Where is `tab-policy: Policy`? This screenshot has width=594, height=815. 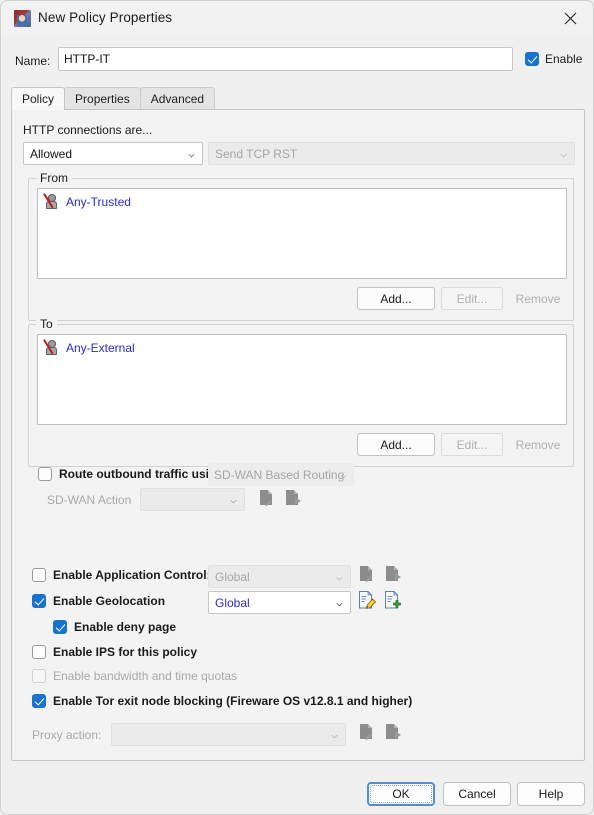
tab-policy: Policy is located at coordinates (38, 98).